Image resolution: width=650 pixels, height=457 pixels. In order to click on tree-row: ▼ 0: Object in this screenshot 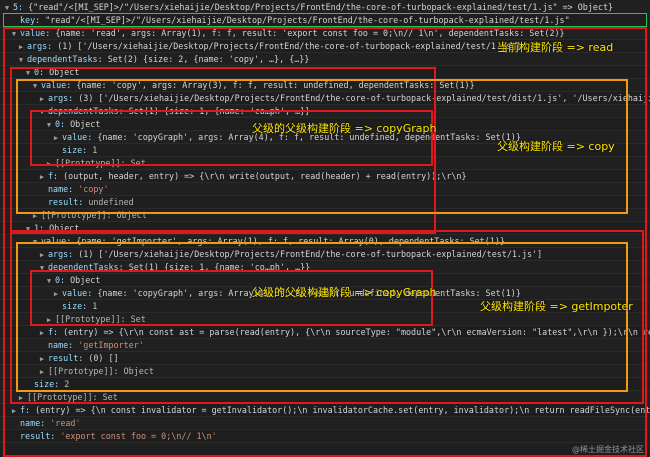, I will do `click(325, 72)`.